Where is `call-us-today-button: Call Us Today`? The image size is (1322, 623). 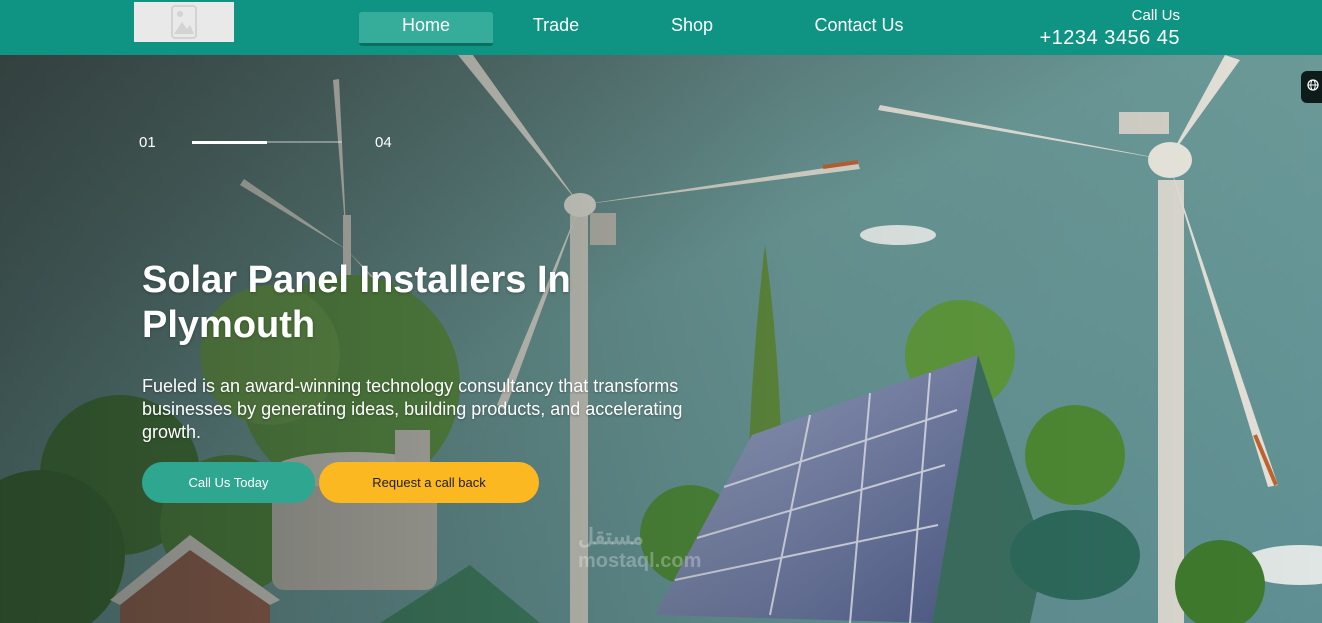
call-us-today-button: Call Us Today is located at coordinates (228, 482).